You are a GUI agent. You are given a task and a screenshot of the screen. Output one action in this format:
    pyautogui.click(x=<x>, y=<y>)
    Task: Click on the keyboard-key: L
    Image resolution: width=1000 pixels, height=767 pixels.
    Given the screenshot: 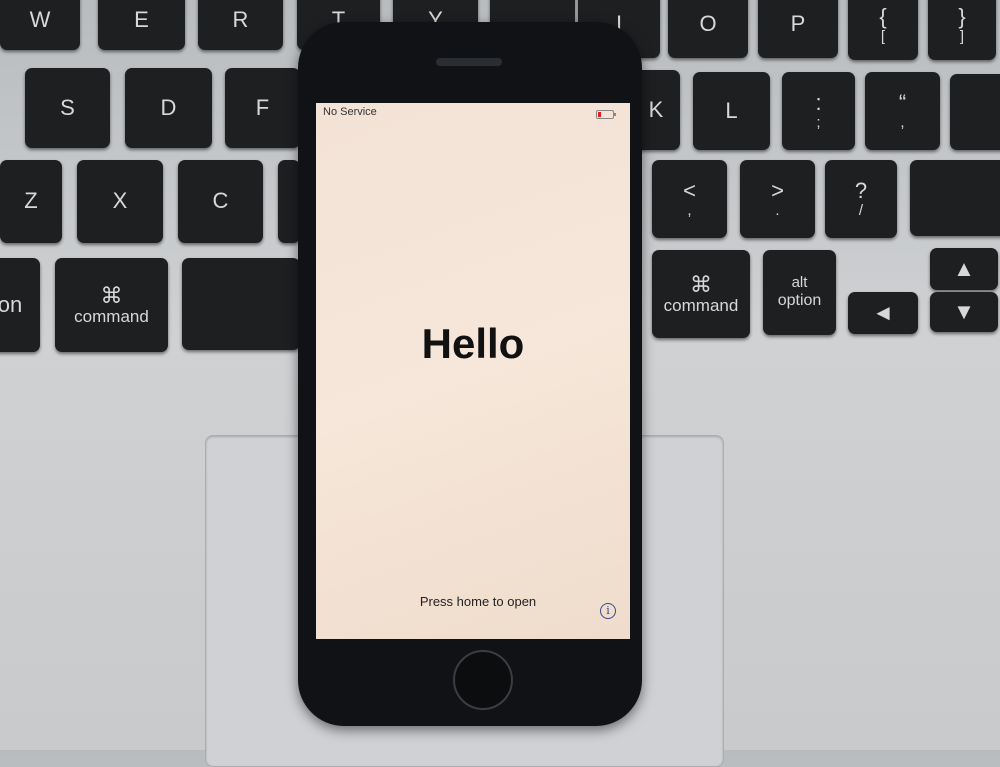 What is the action you would take?
    pyautogui.click(x=731, y=111)
    